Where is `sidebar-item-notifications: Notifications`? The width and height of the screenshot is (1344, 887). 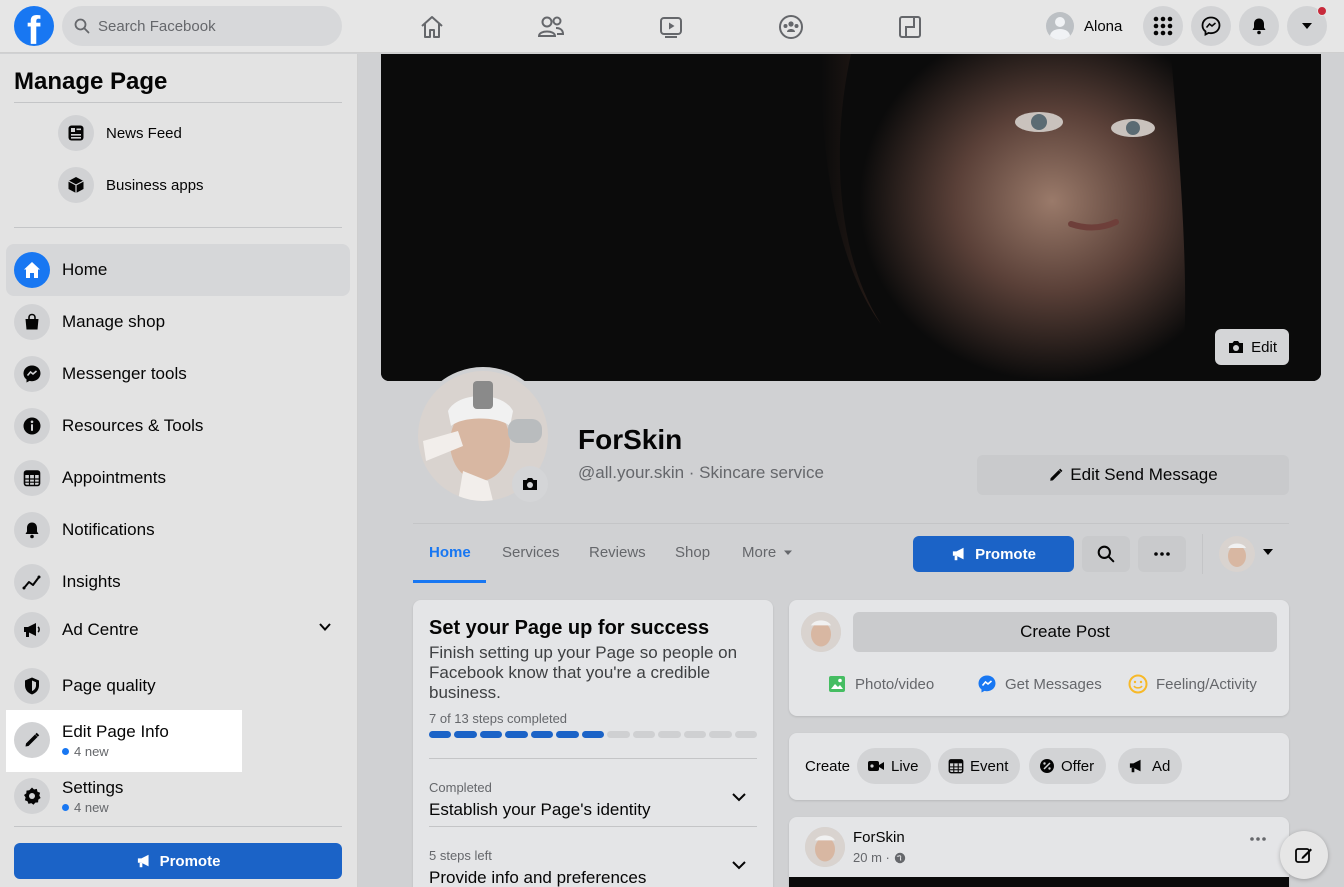
sidebar-item-notifications: Notifications is located at coordinates (178, 530).